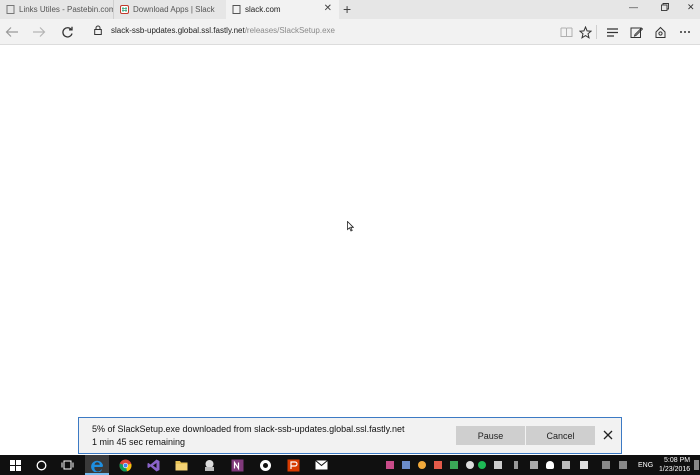 The height and width of the screenshot is (475, 700). Describe the element at coordinates (685, 32) in the screenshot. I see `more-icon` at that location.